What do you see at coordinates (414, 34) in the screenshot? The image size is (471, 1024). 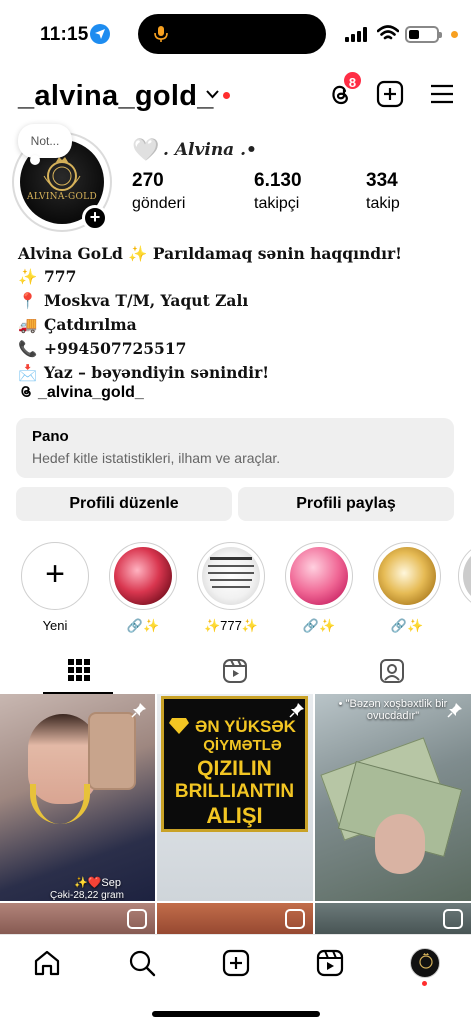 I see `battery-level` at bounding box center [414, 34].